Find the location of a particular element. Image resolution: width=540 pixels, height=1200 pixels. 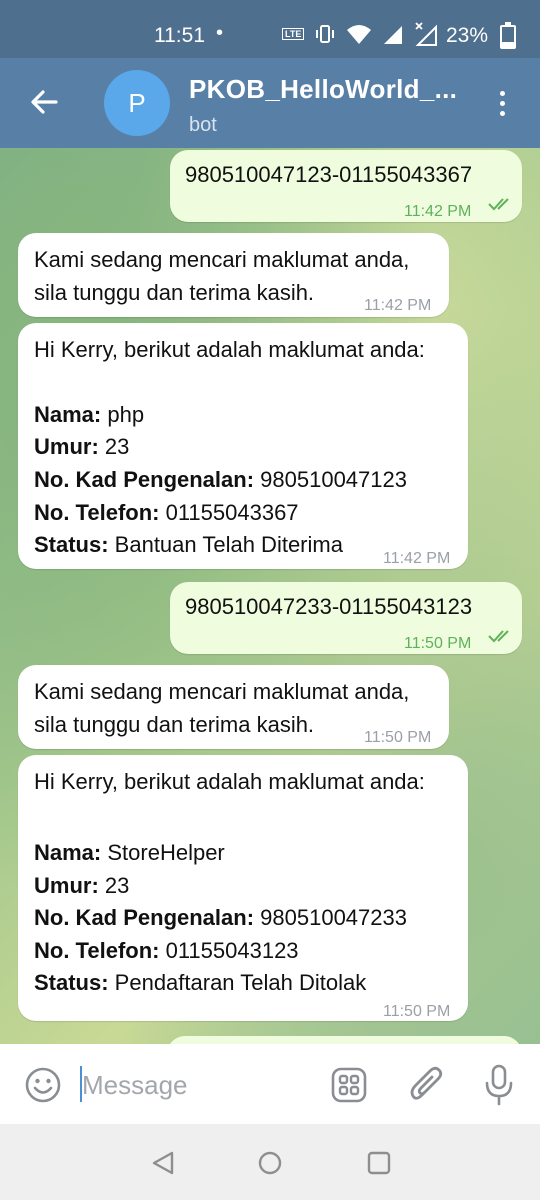

attach-icon is located at coordinates (426, 1085).